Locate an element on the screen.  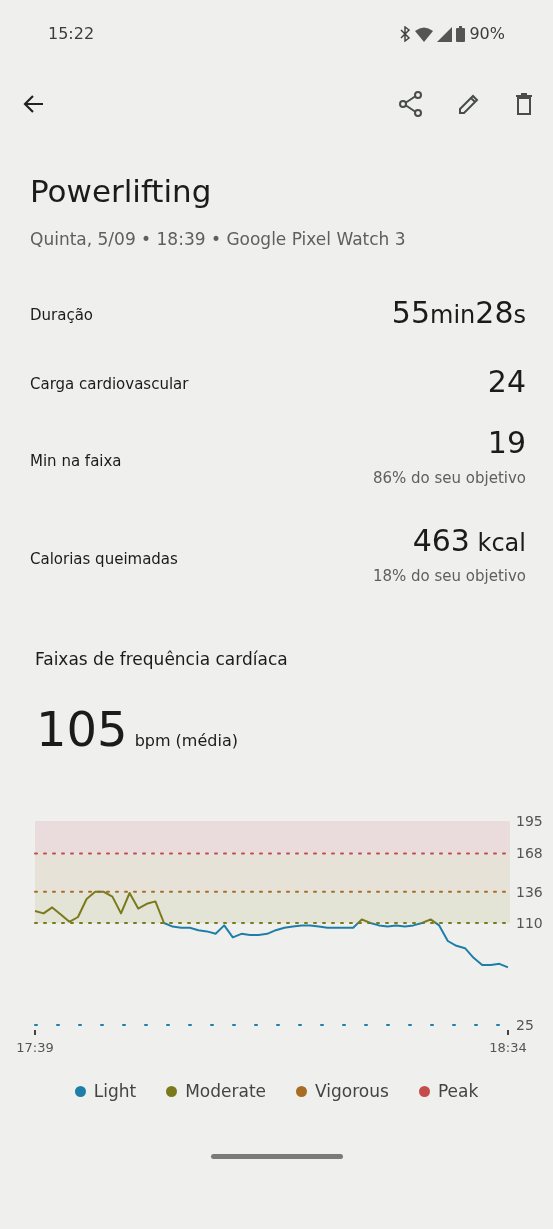
legend-label: Vigorous is located at coordinates (352, 1091).